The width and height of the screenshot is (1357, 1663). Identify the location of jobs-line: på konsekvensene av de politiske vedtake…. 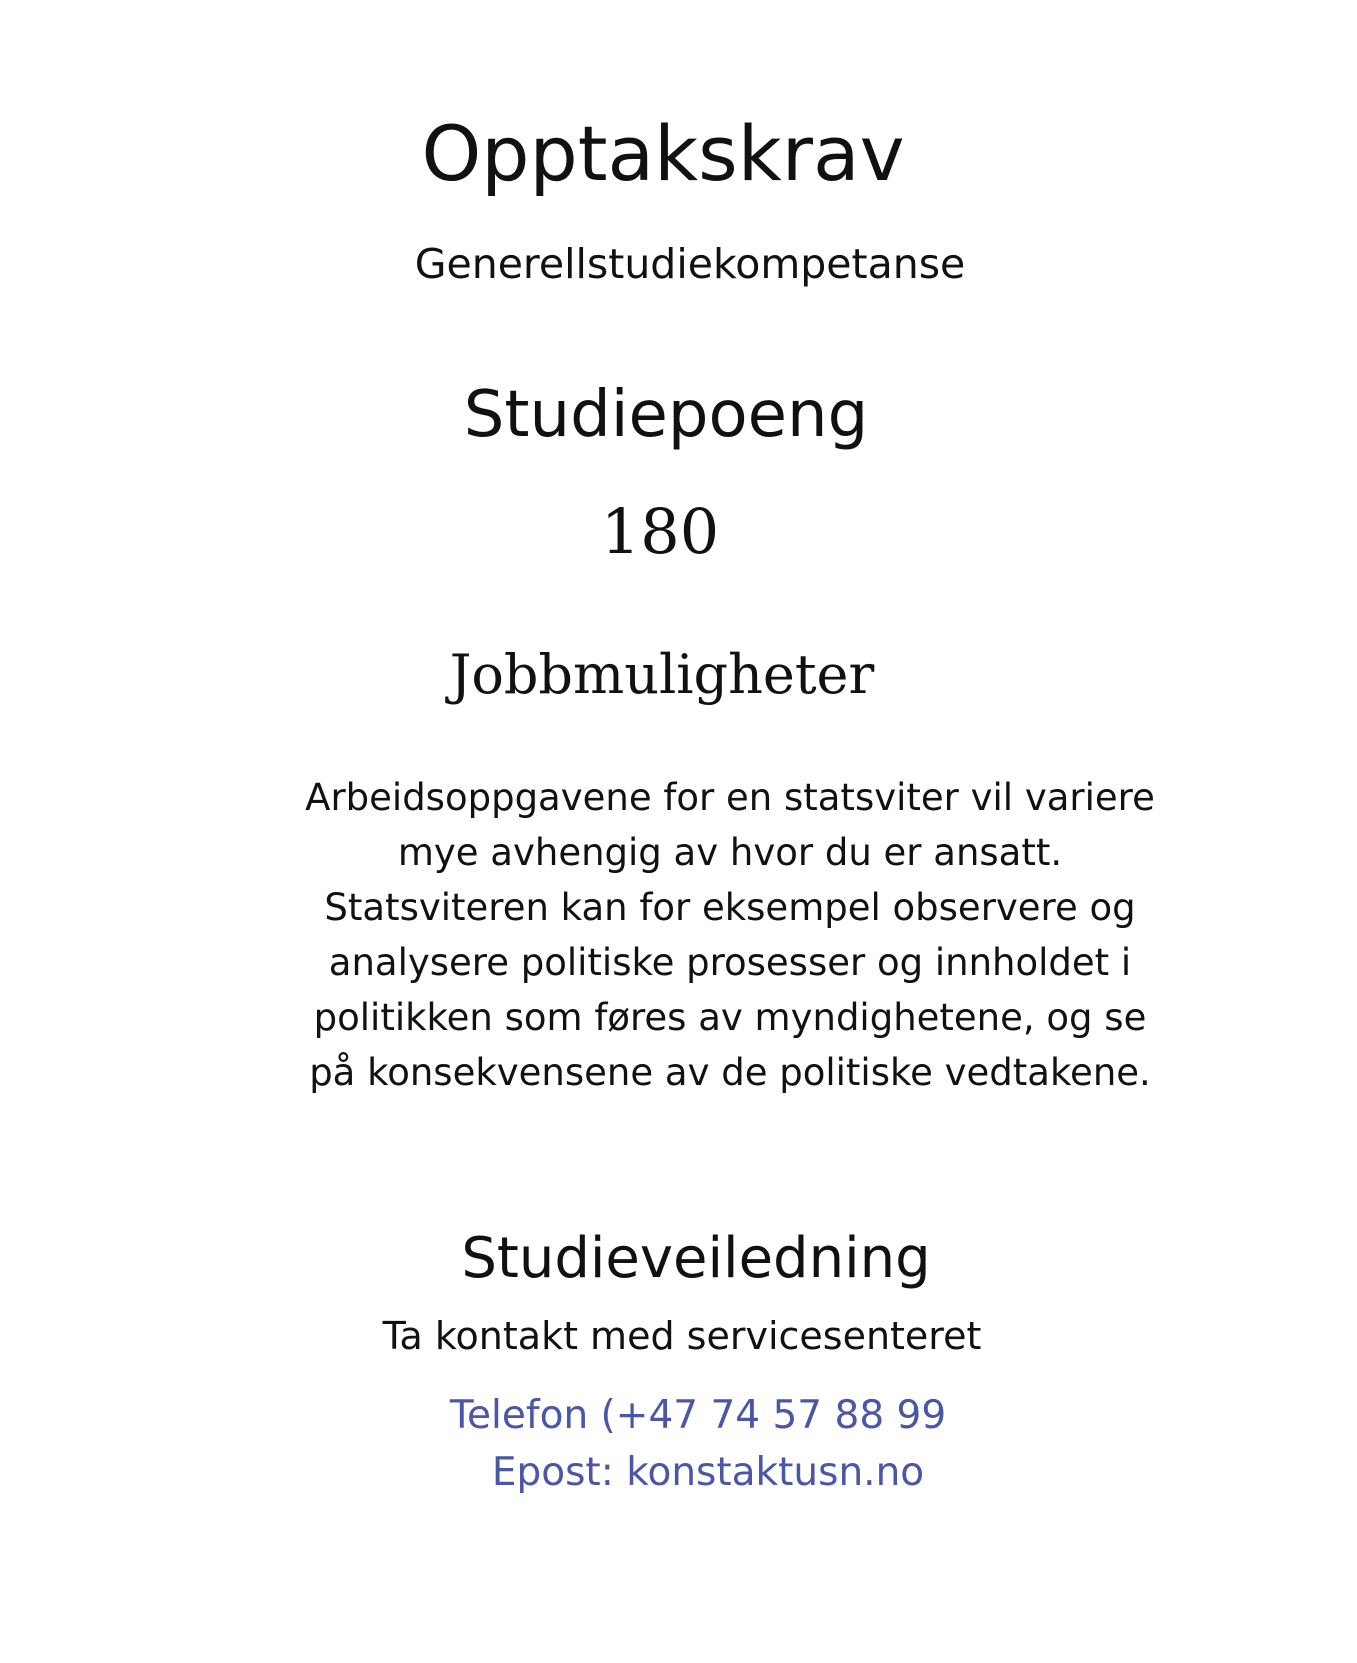
(730, 1072).